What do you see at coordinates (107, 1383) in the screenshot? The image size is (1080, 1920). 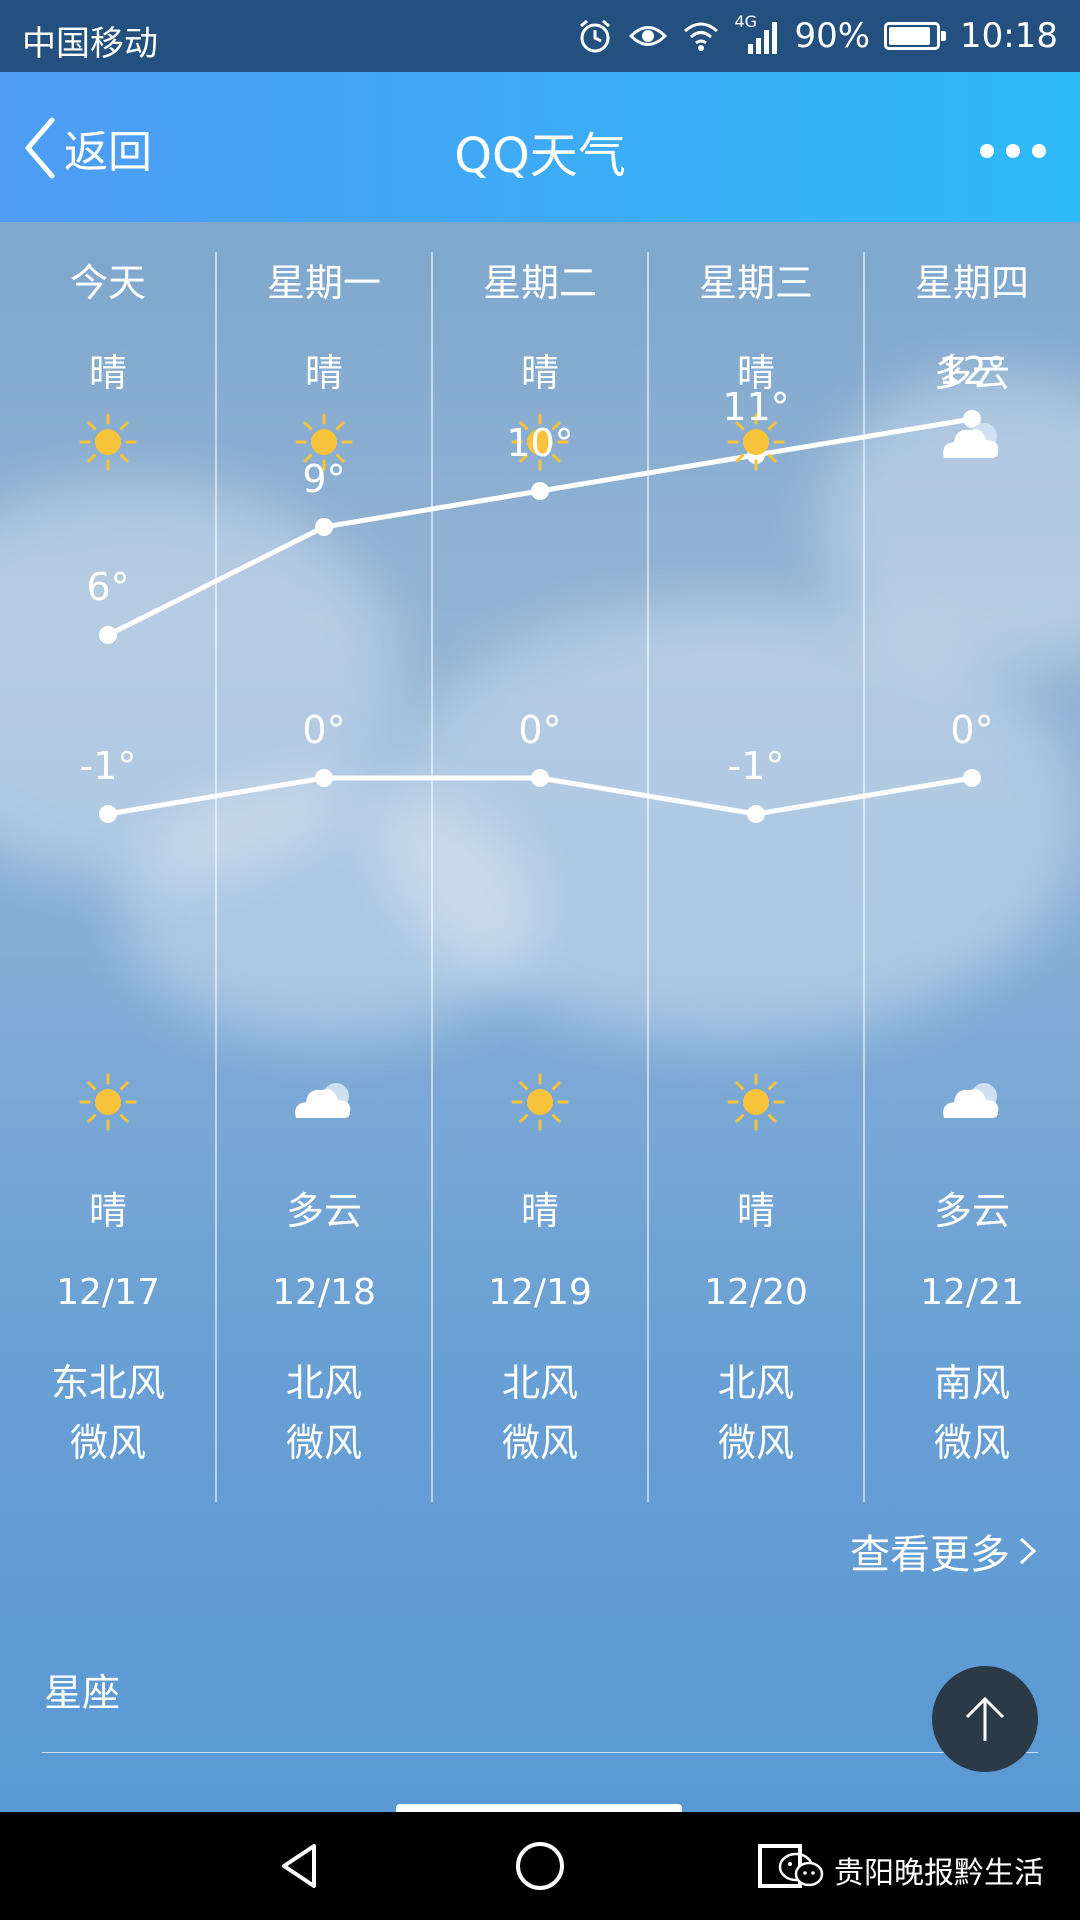 I see `wind-direction: 东北风` at bounding box center [107, 1383].